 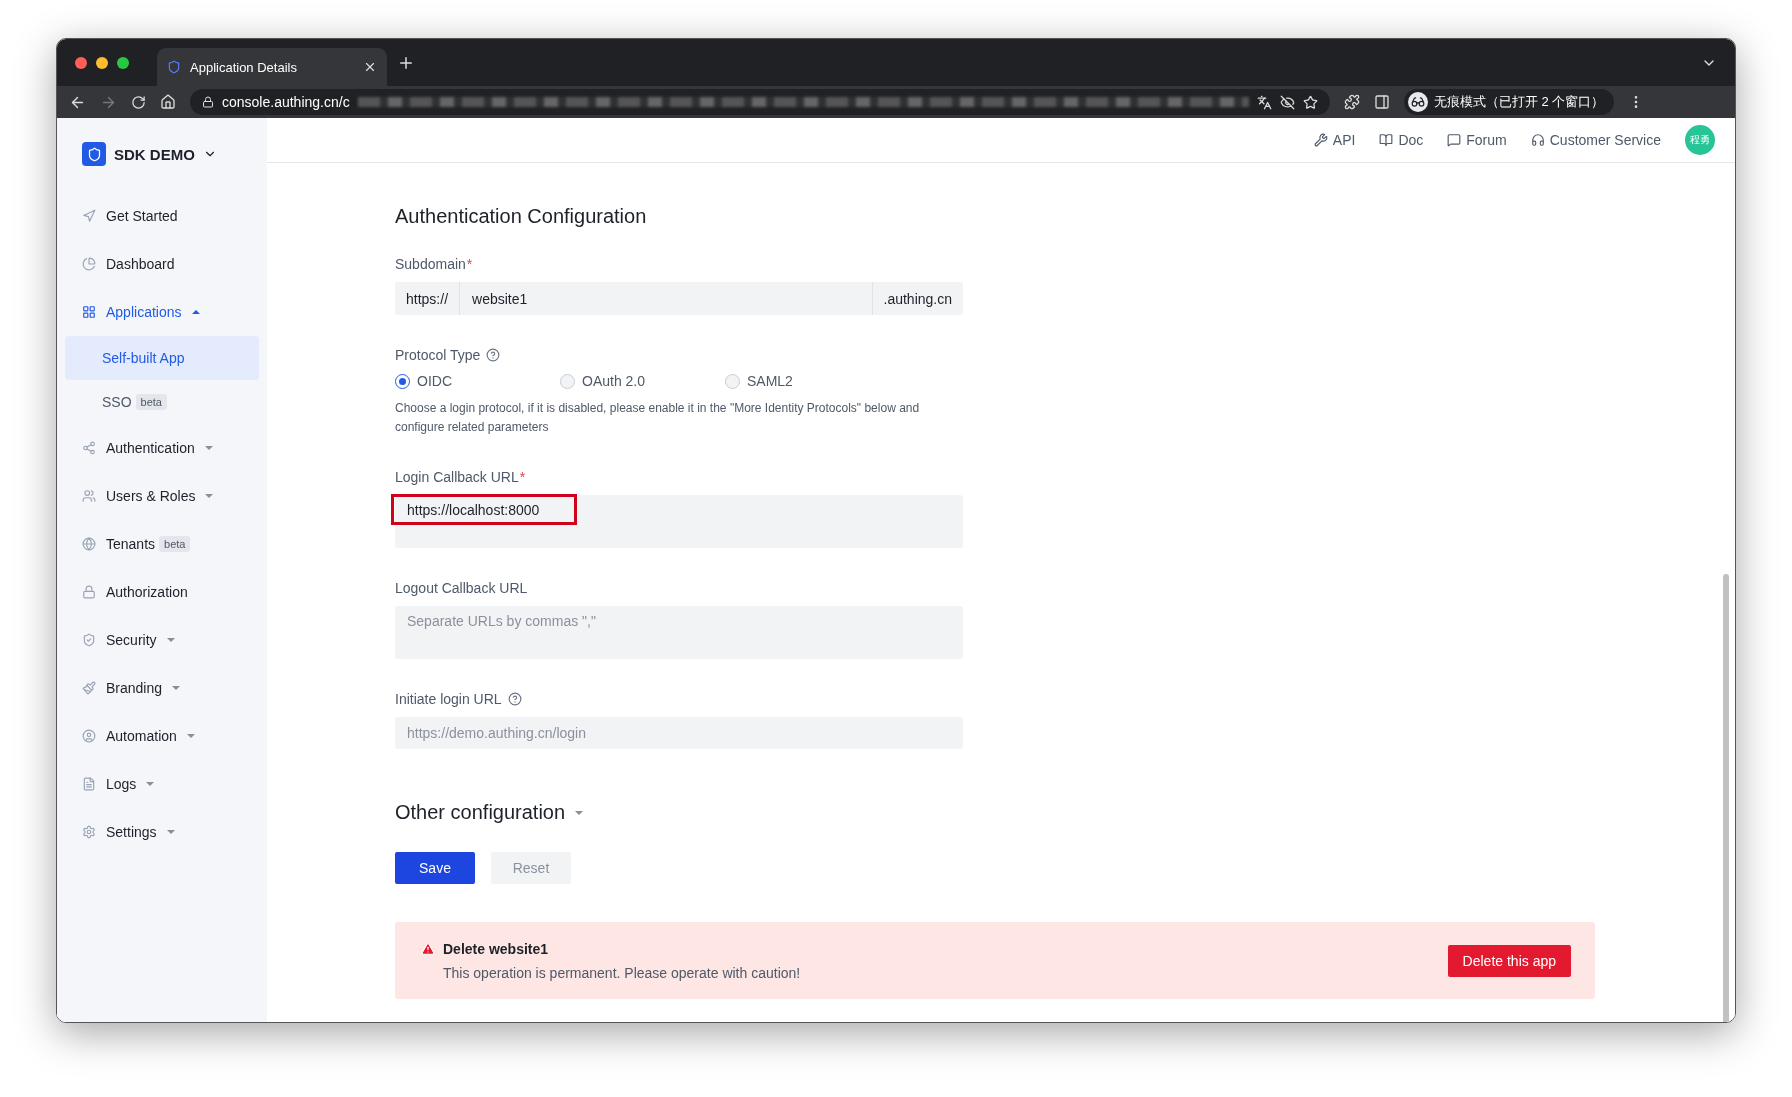 What do you see at coordinates (286, 102) in the screenshot?
I see `url-text: console.authing.cn/c` at bounding box center [286, 102].